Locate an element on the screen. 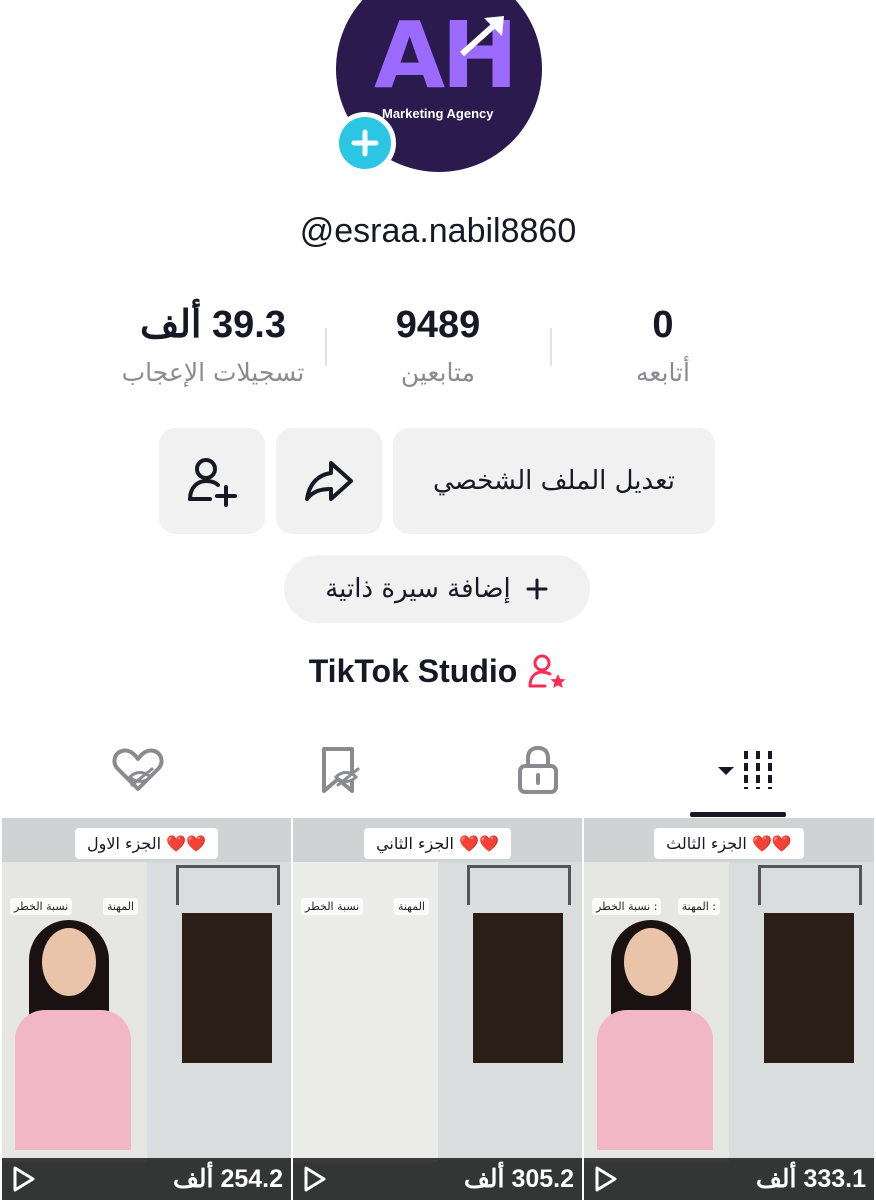 Image resolution: width=876 pixels, height=1200 pixels. tab-videos is located at coordinates (738, 770).